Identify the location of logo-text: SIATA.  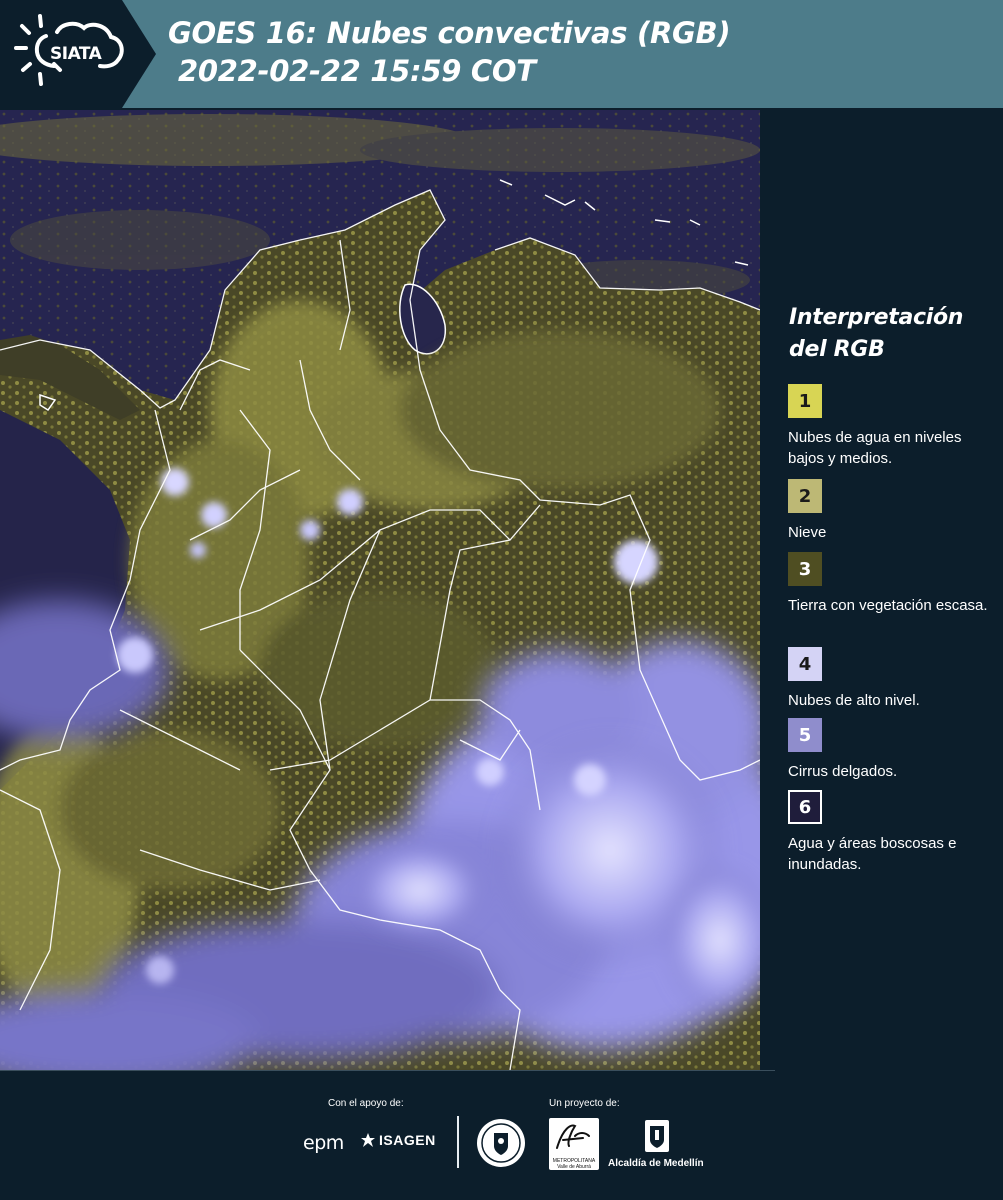
(76, 54).